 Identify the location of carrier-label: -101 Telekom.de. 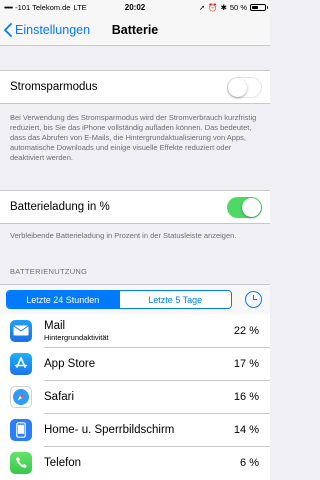
(43, 7).